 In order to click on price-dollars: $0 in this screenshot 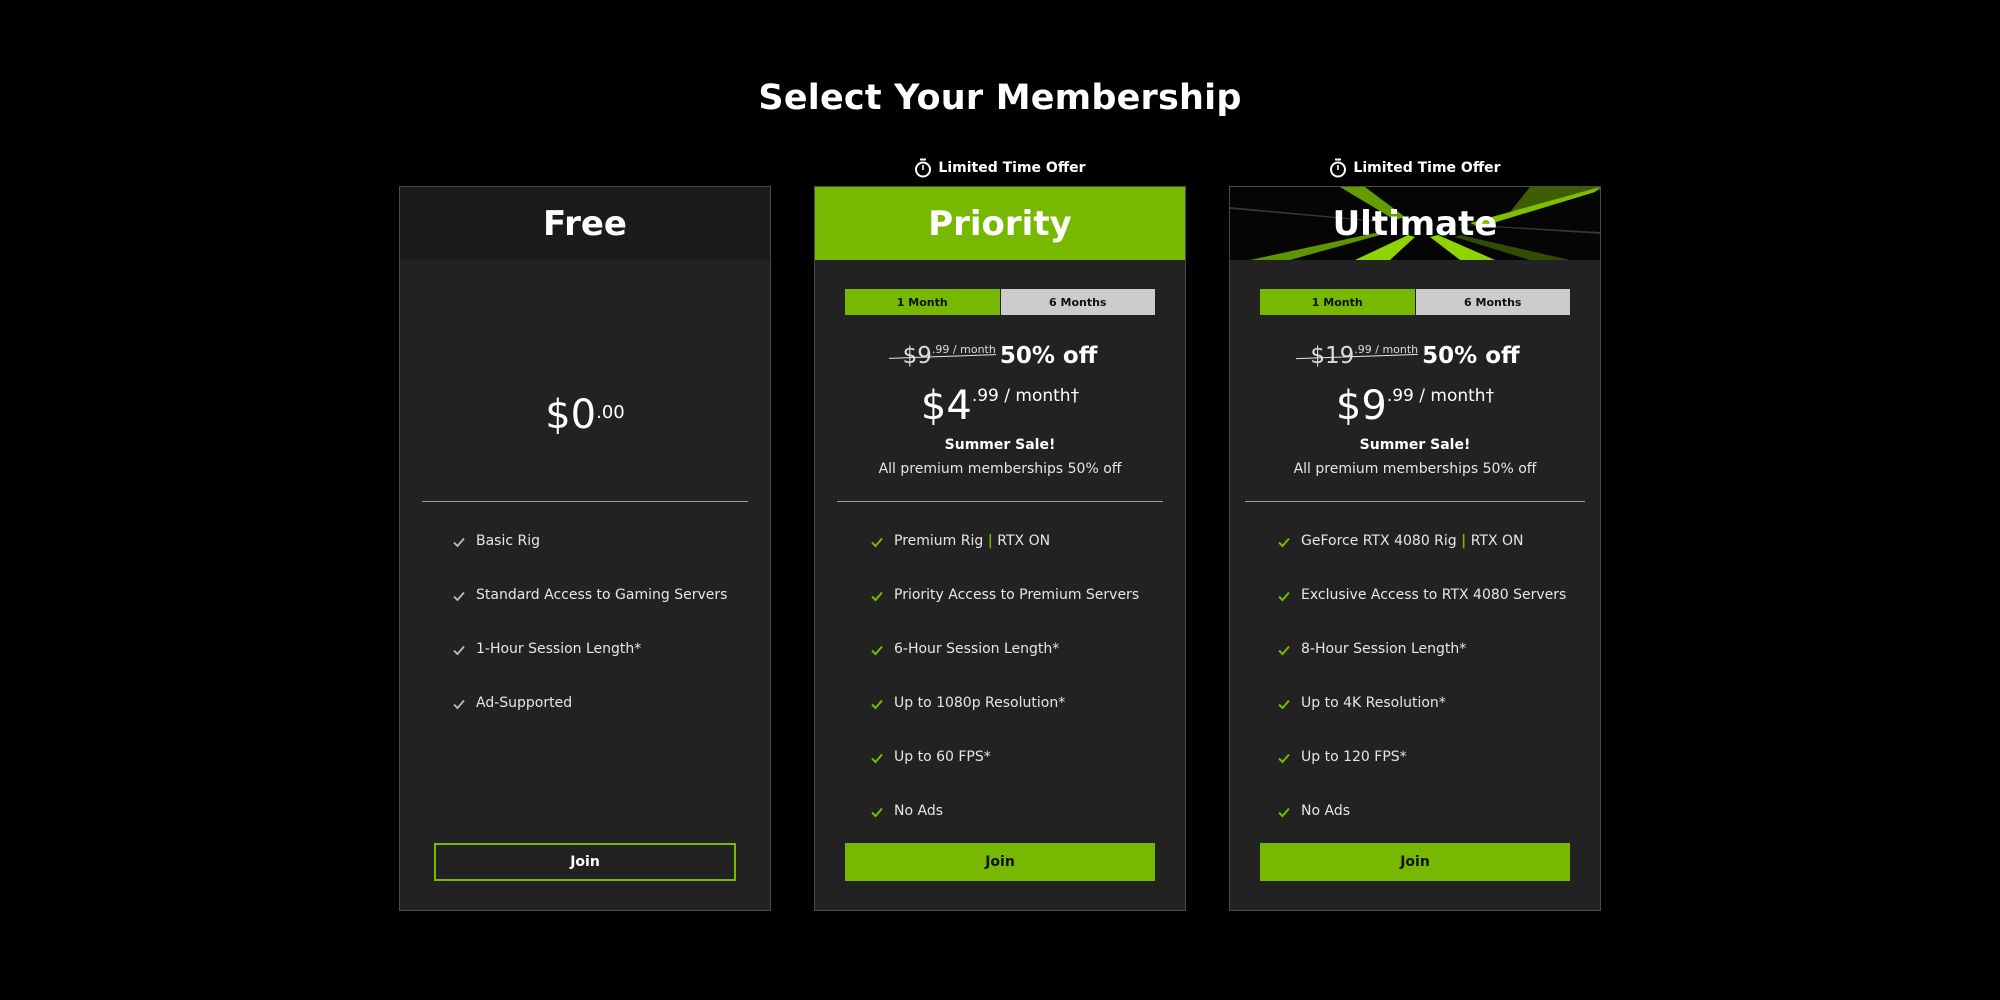, I will do `click(571, 415)`.